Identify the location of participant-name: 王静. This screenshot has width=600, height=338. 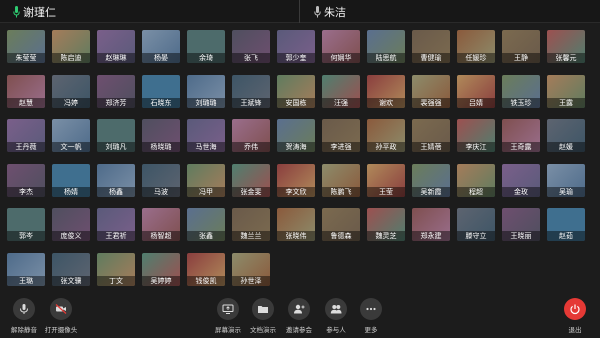
(521, 58).